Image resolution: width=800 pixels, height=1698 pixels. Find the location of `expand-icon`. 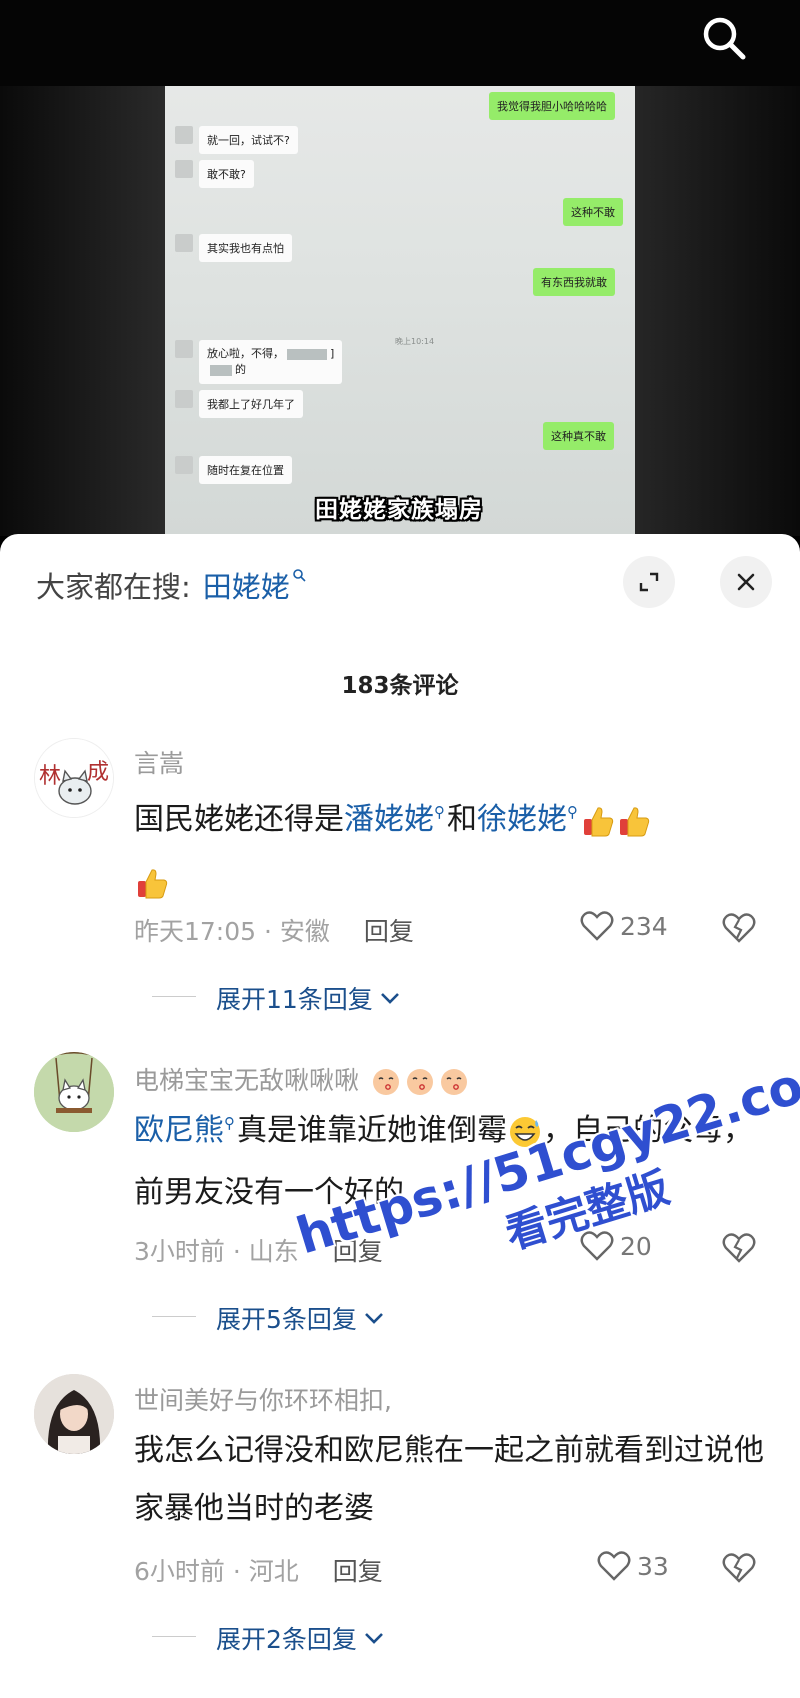

expand-icon is located at coordinates (649, 582).